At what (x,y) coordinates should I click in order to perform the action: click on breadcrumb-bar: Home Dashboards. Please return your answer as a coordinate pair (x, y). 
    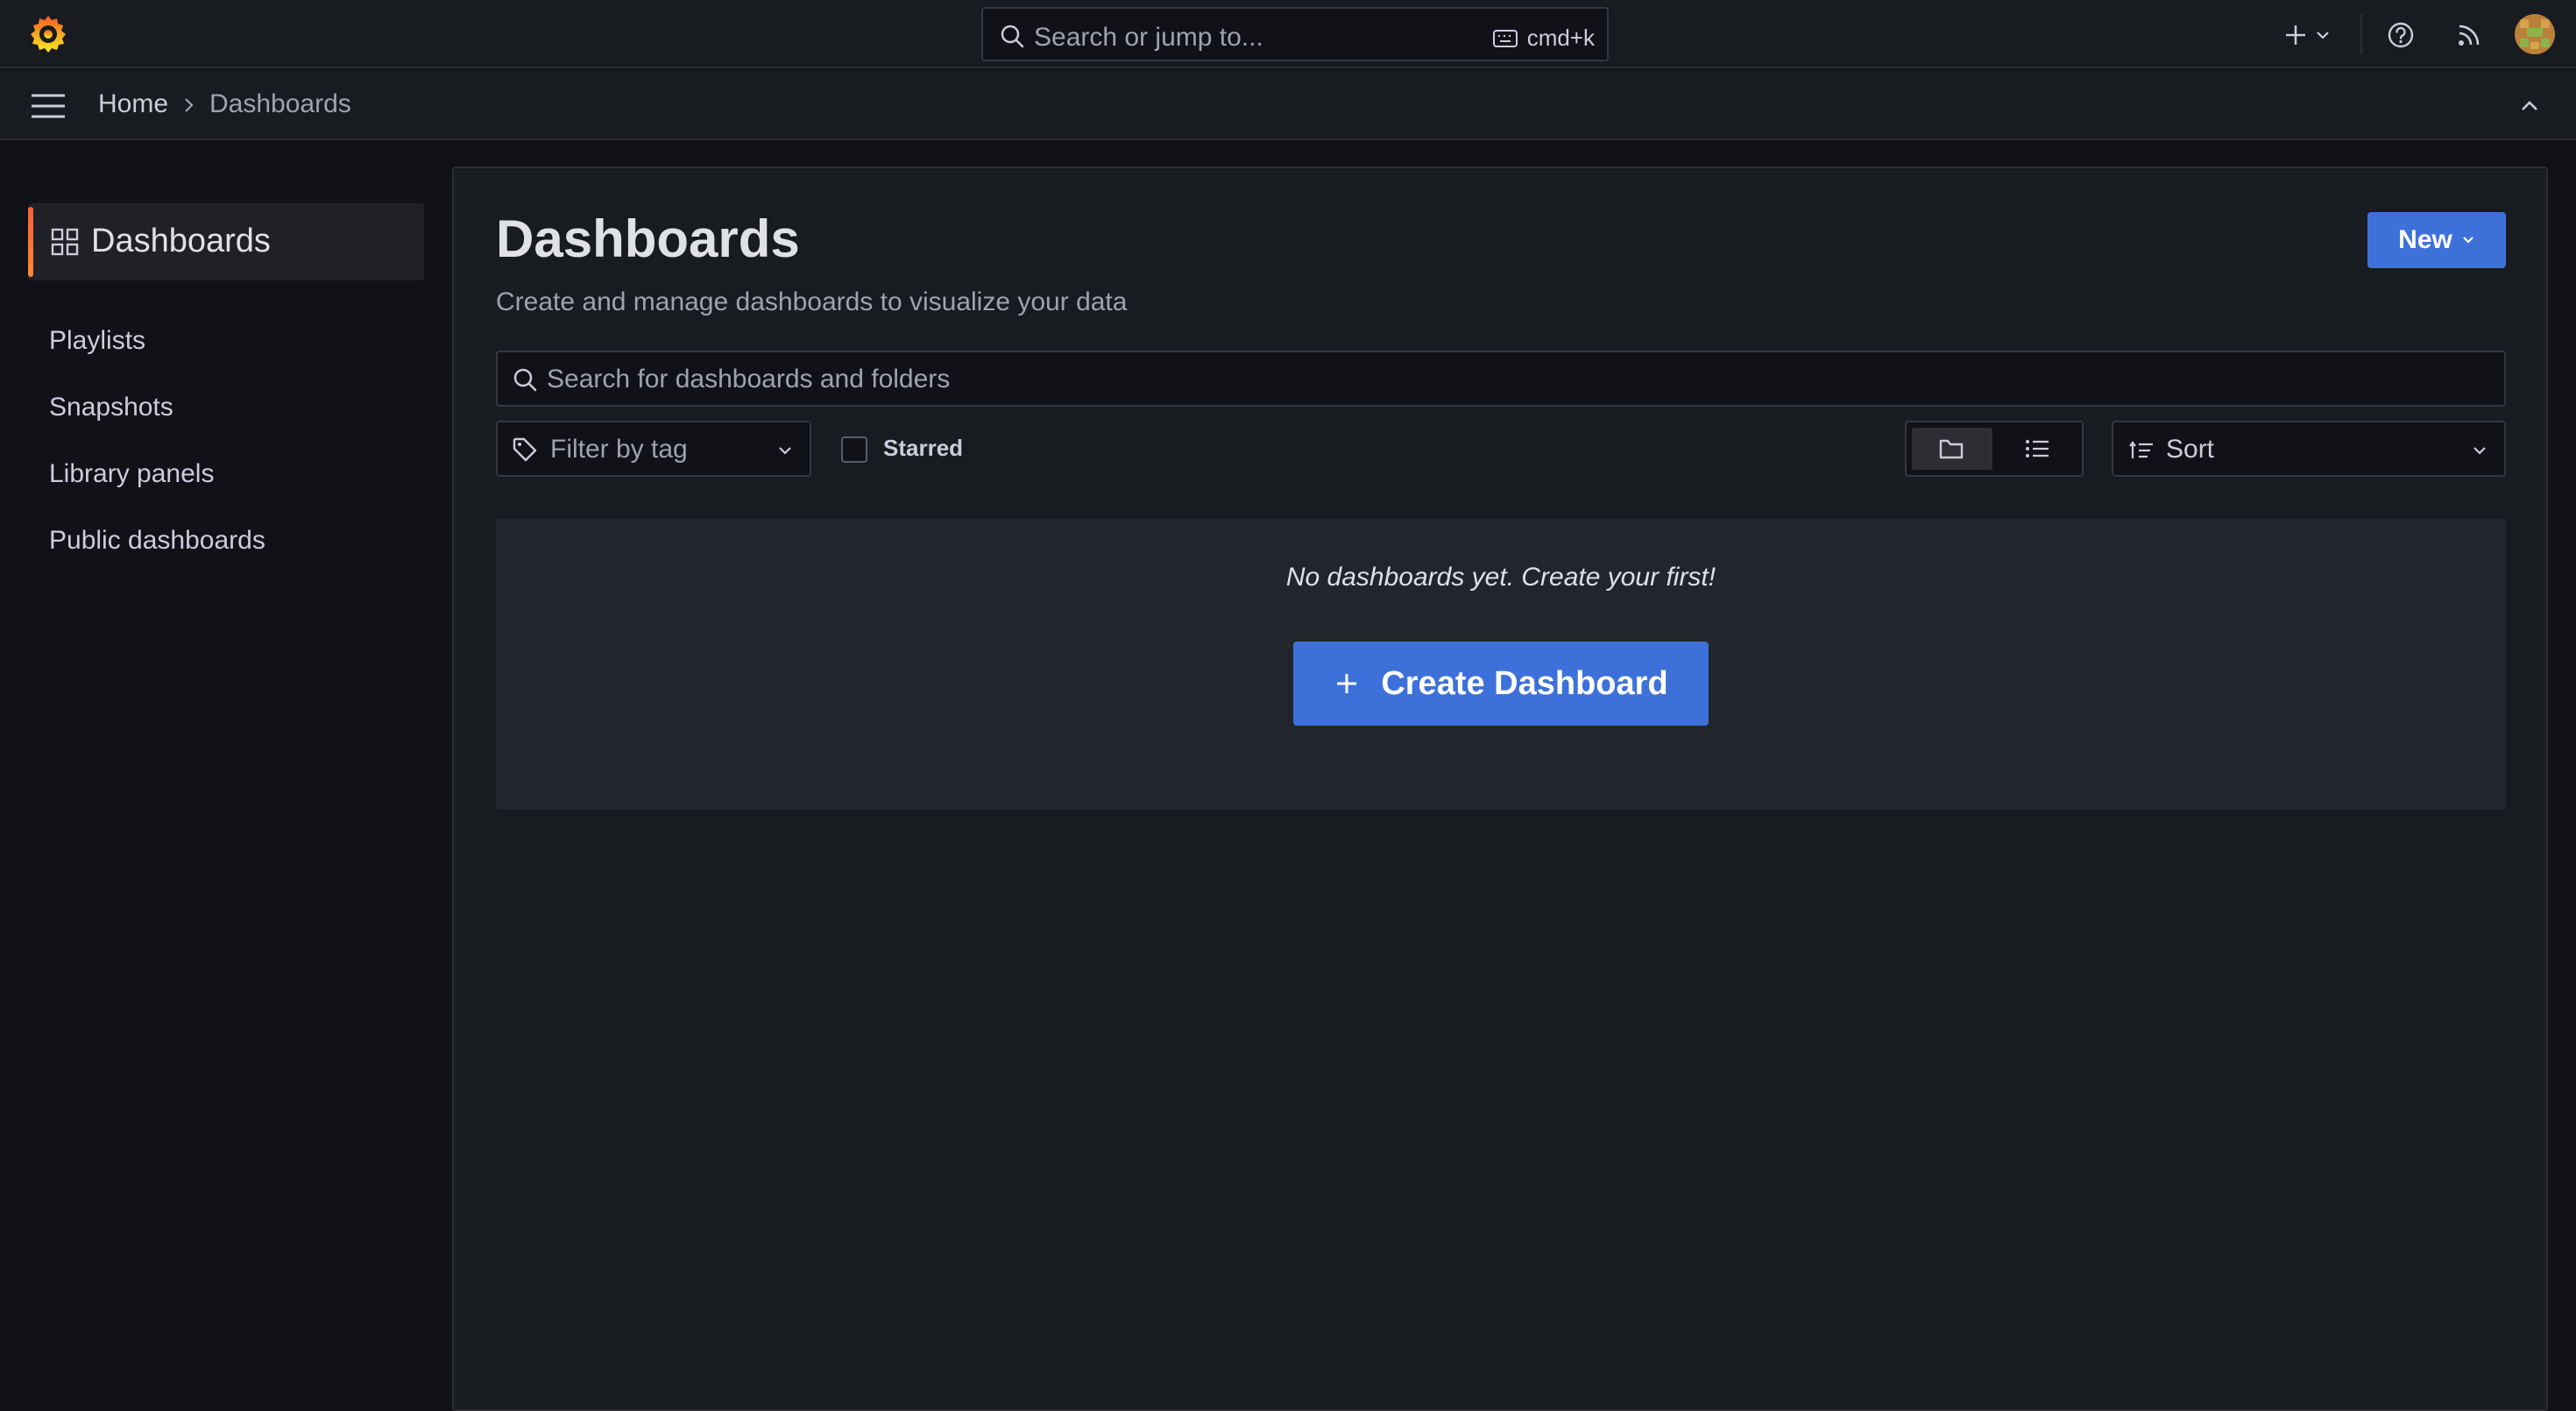
    Looking at the image, I should click on (1288, 105).